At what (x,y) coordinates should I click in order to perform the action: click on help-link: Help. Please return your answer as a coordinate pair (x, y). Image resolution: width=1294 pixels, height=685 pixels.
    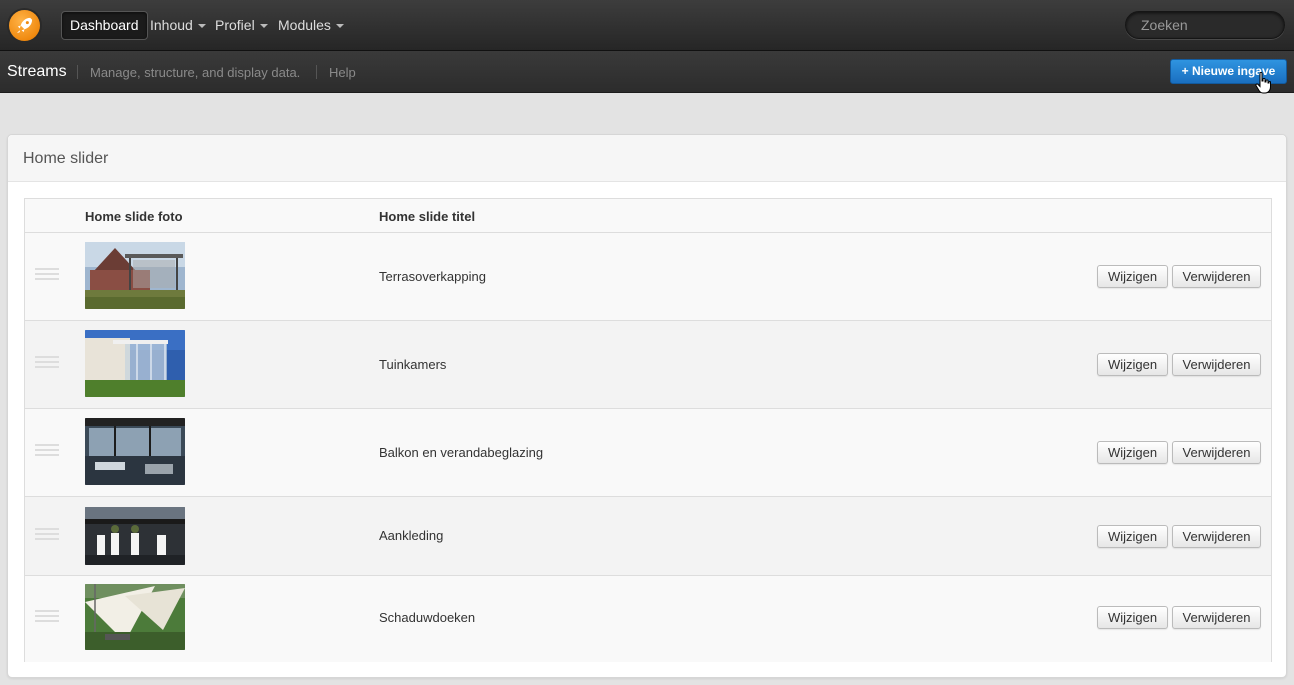
    Looking at the image, I should click on (342, 72).